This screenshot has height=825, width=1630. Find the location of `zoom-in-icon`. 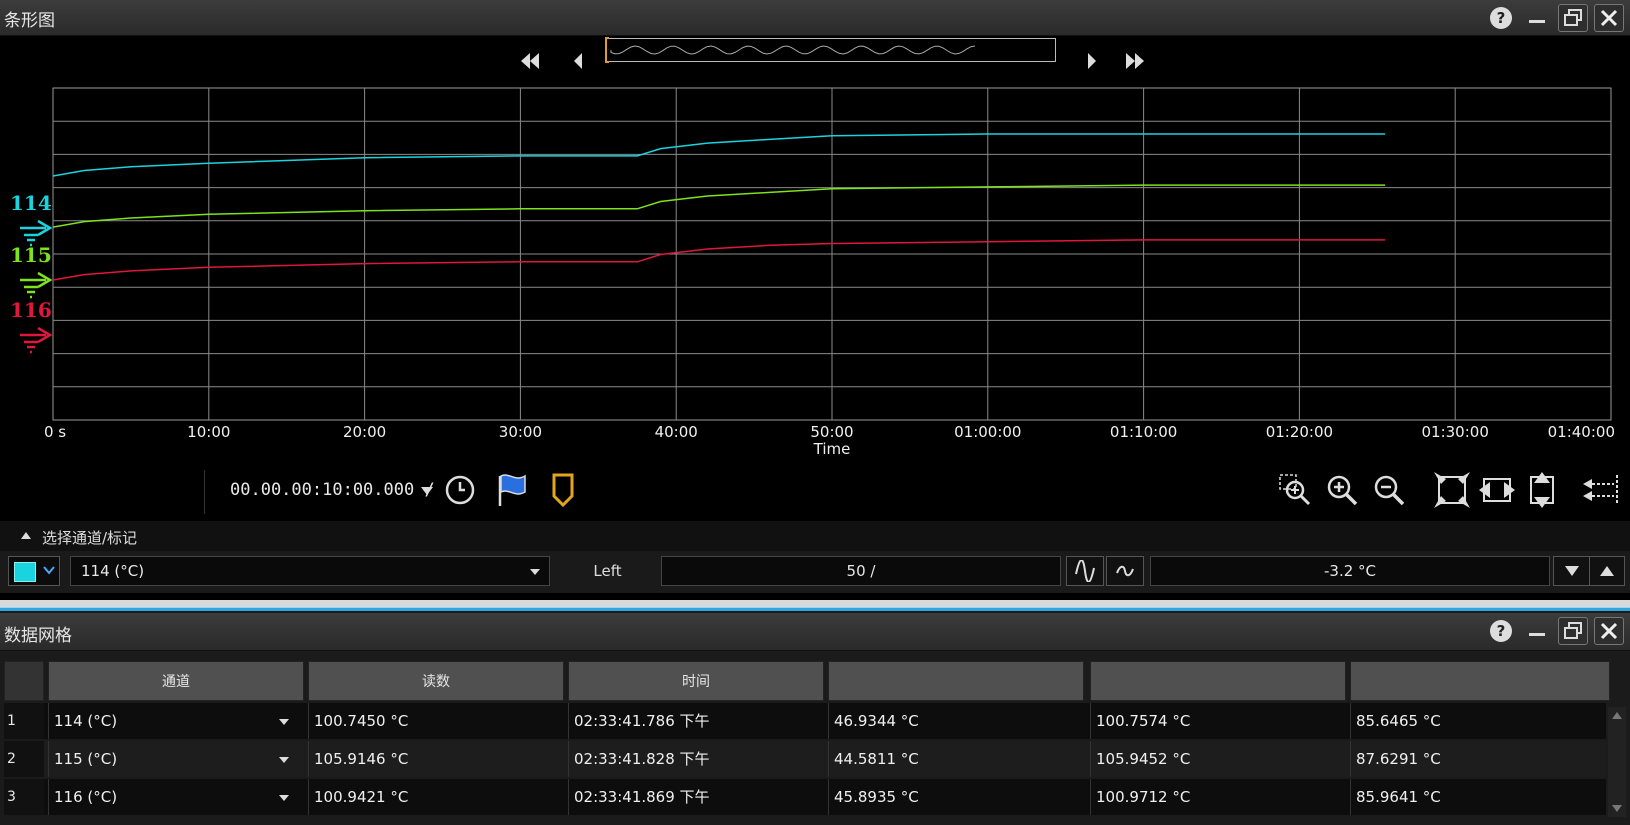

zoom-in-icon is located at coordinates (1342, 490).